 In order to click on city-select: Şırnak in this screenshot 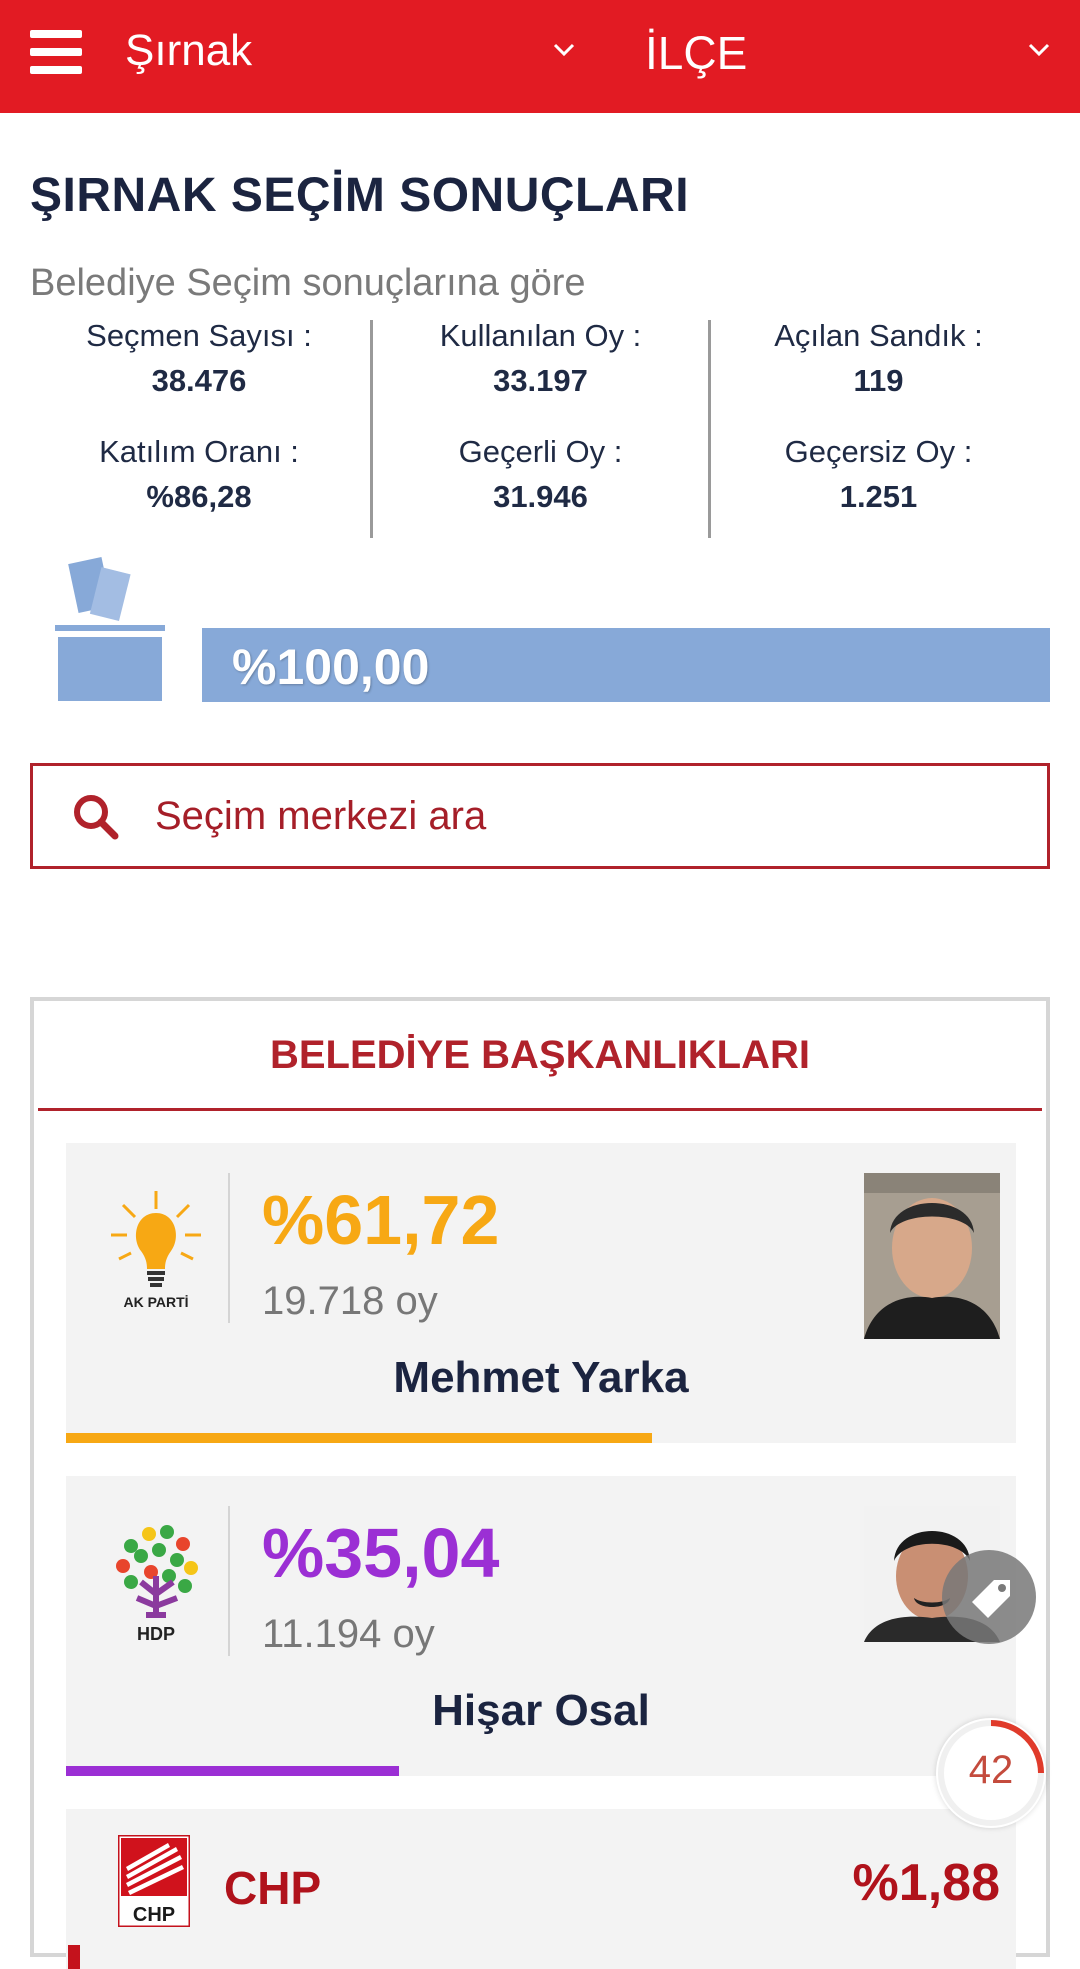, I will do `click(188, 51)`.